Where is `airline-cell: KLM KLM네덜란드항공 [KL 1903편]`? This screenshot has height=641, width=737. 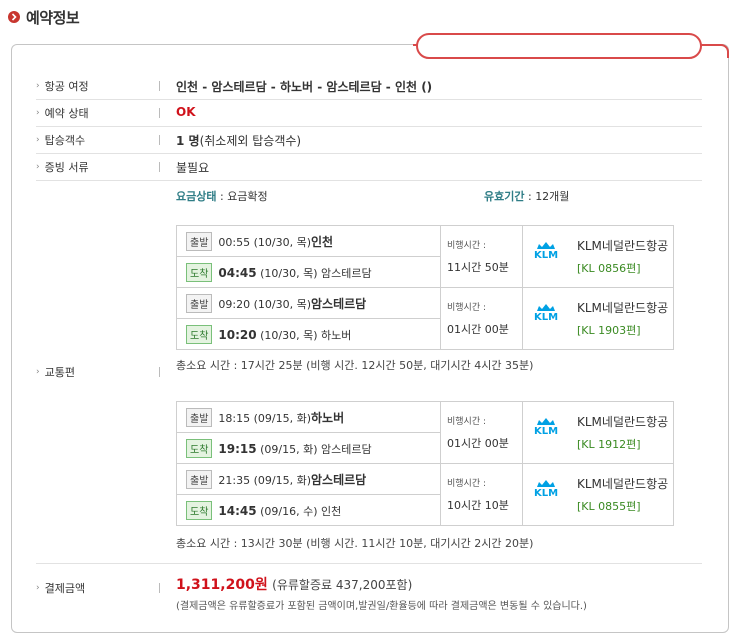
airline-cell: KLM KLM네덜란드항공 [KL 1903편] is located at coordinates (598, 318).